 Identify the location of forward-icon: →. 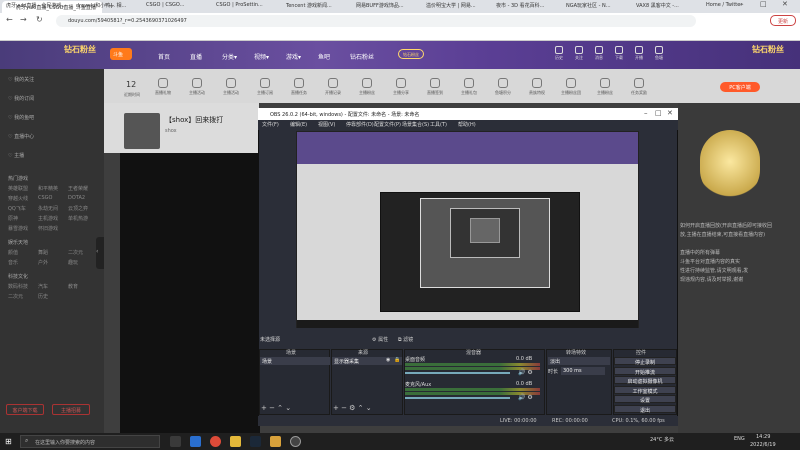
(23, 19).